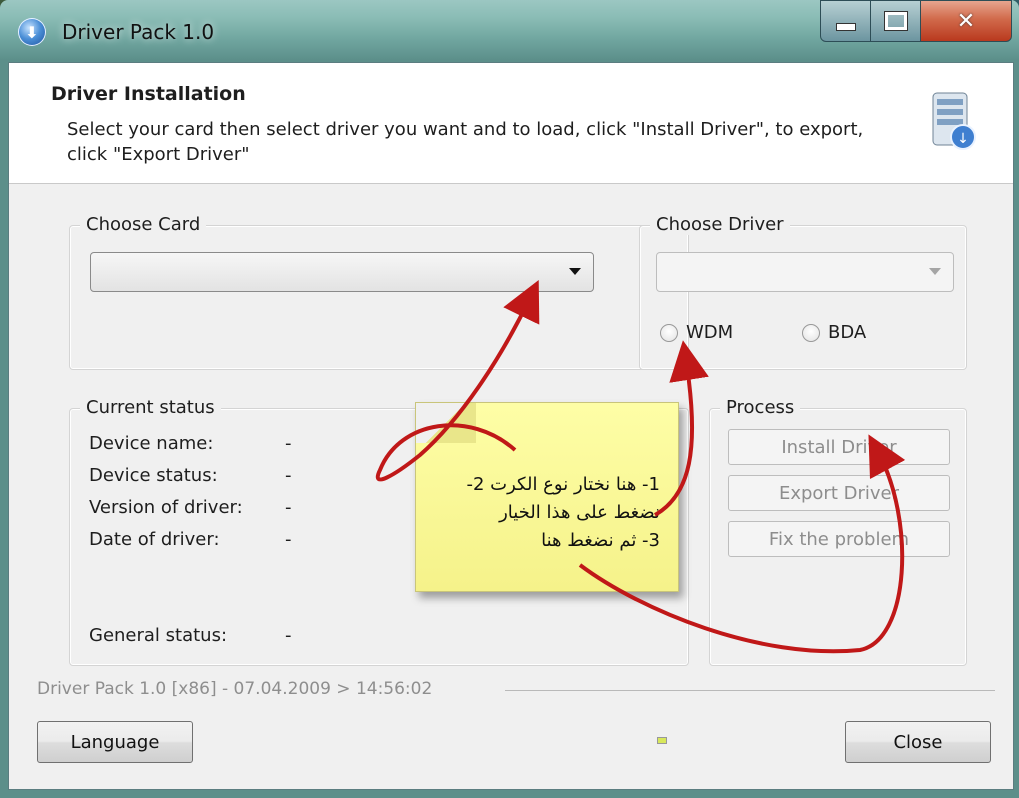 This screenshot has height=798, width=1019. I want to click on language-button: Language, so click(115, 742).